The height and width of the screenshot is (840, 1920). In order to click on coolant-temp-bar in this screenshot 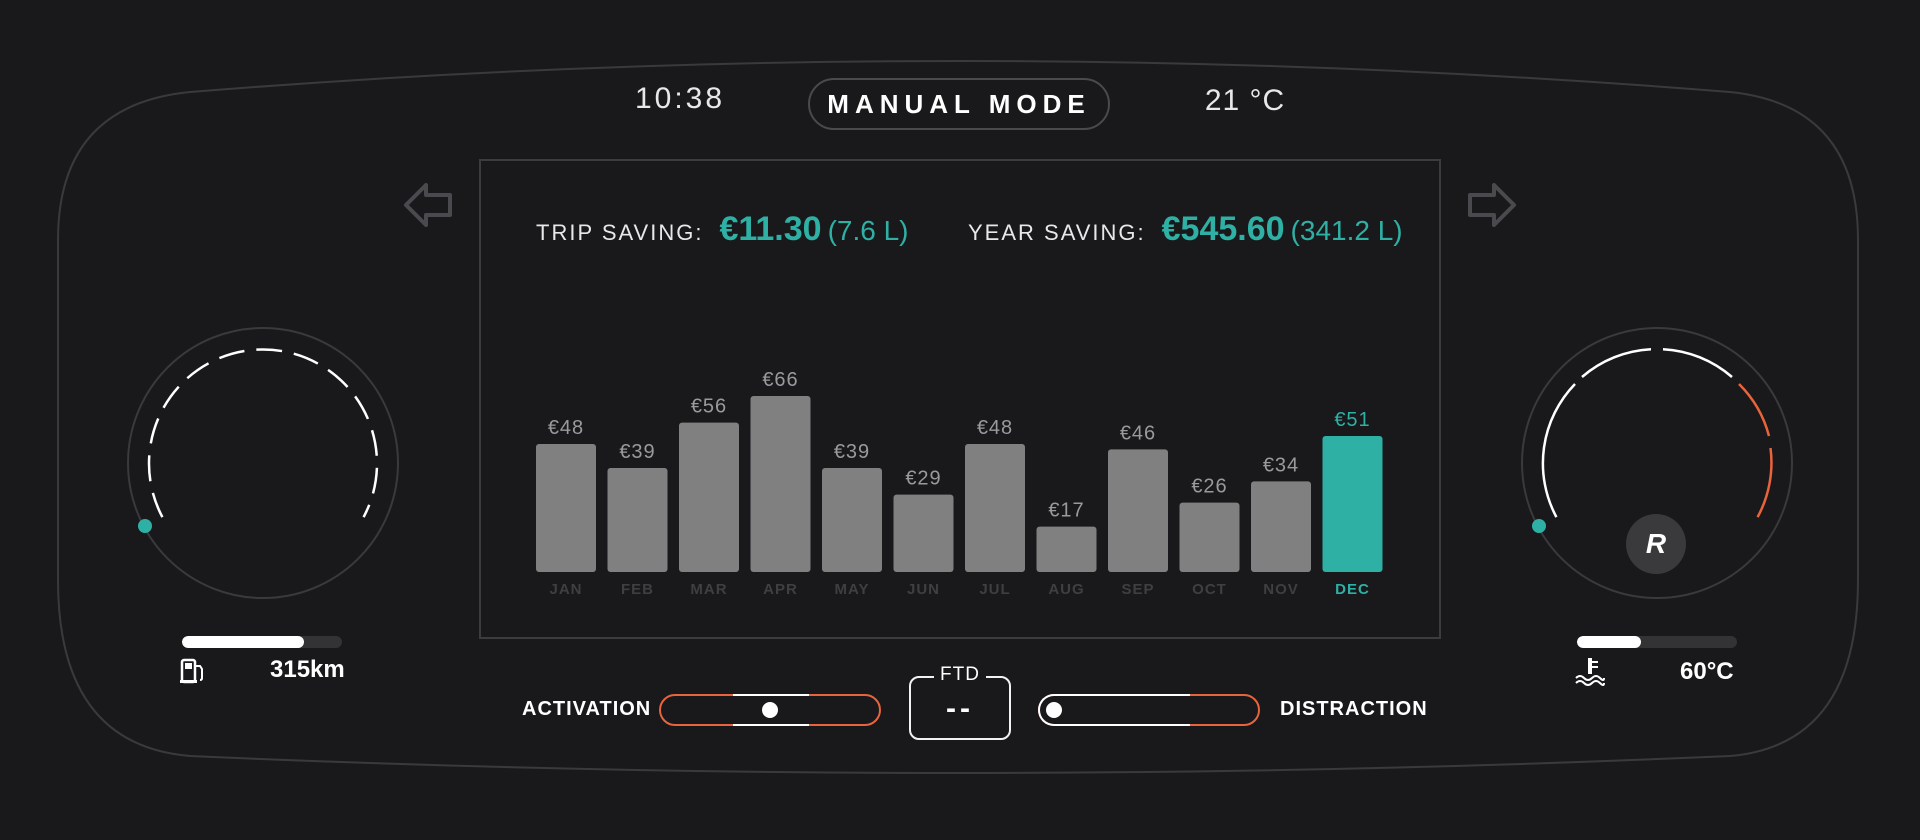, I will do `click(1657, 642)`.